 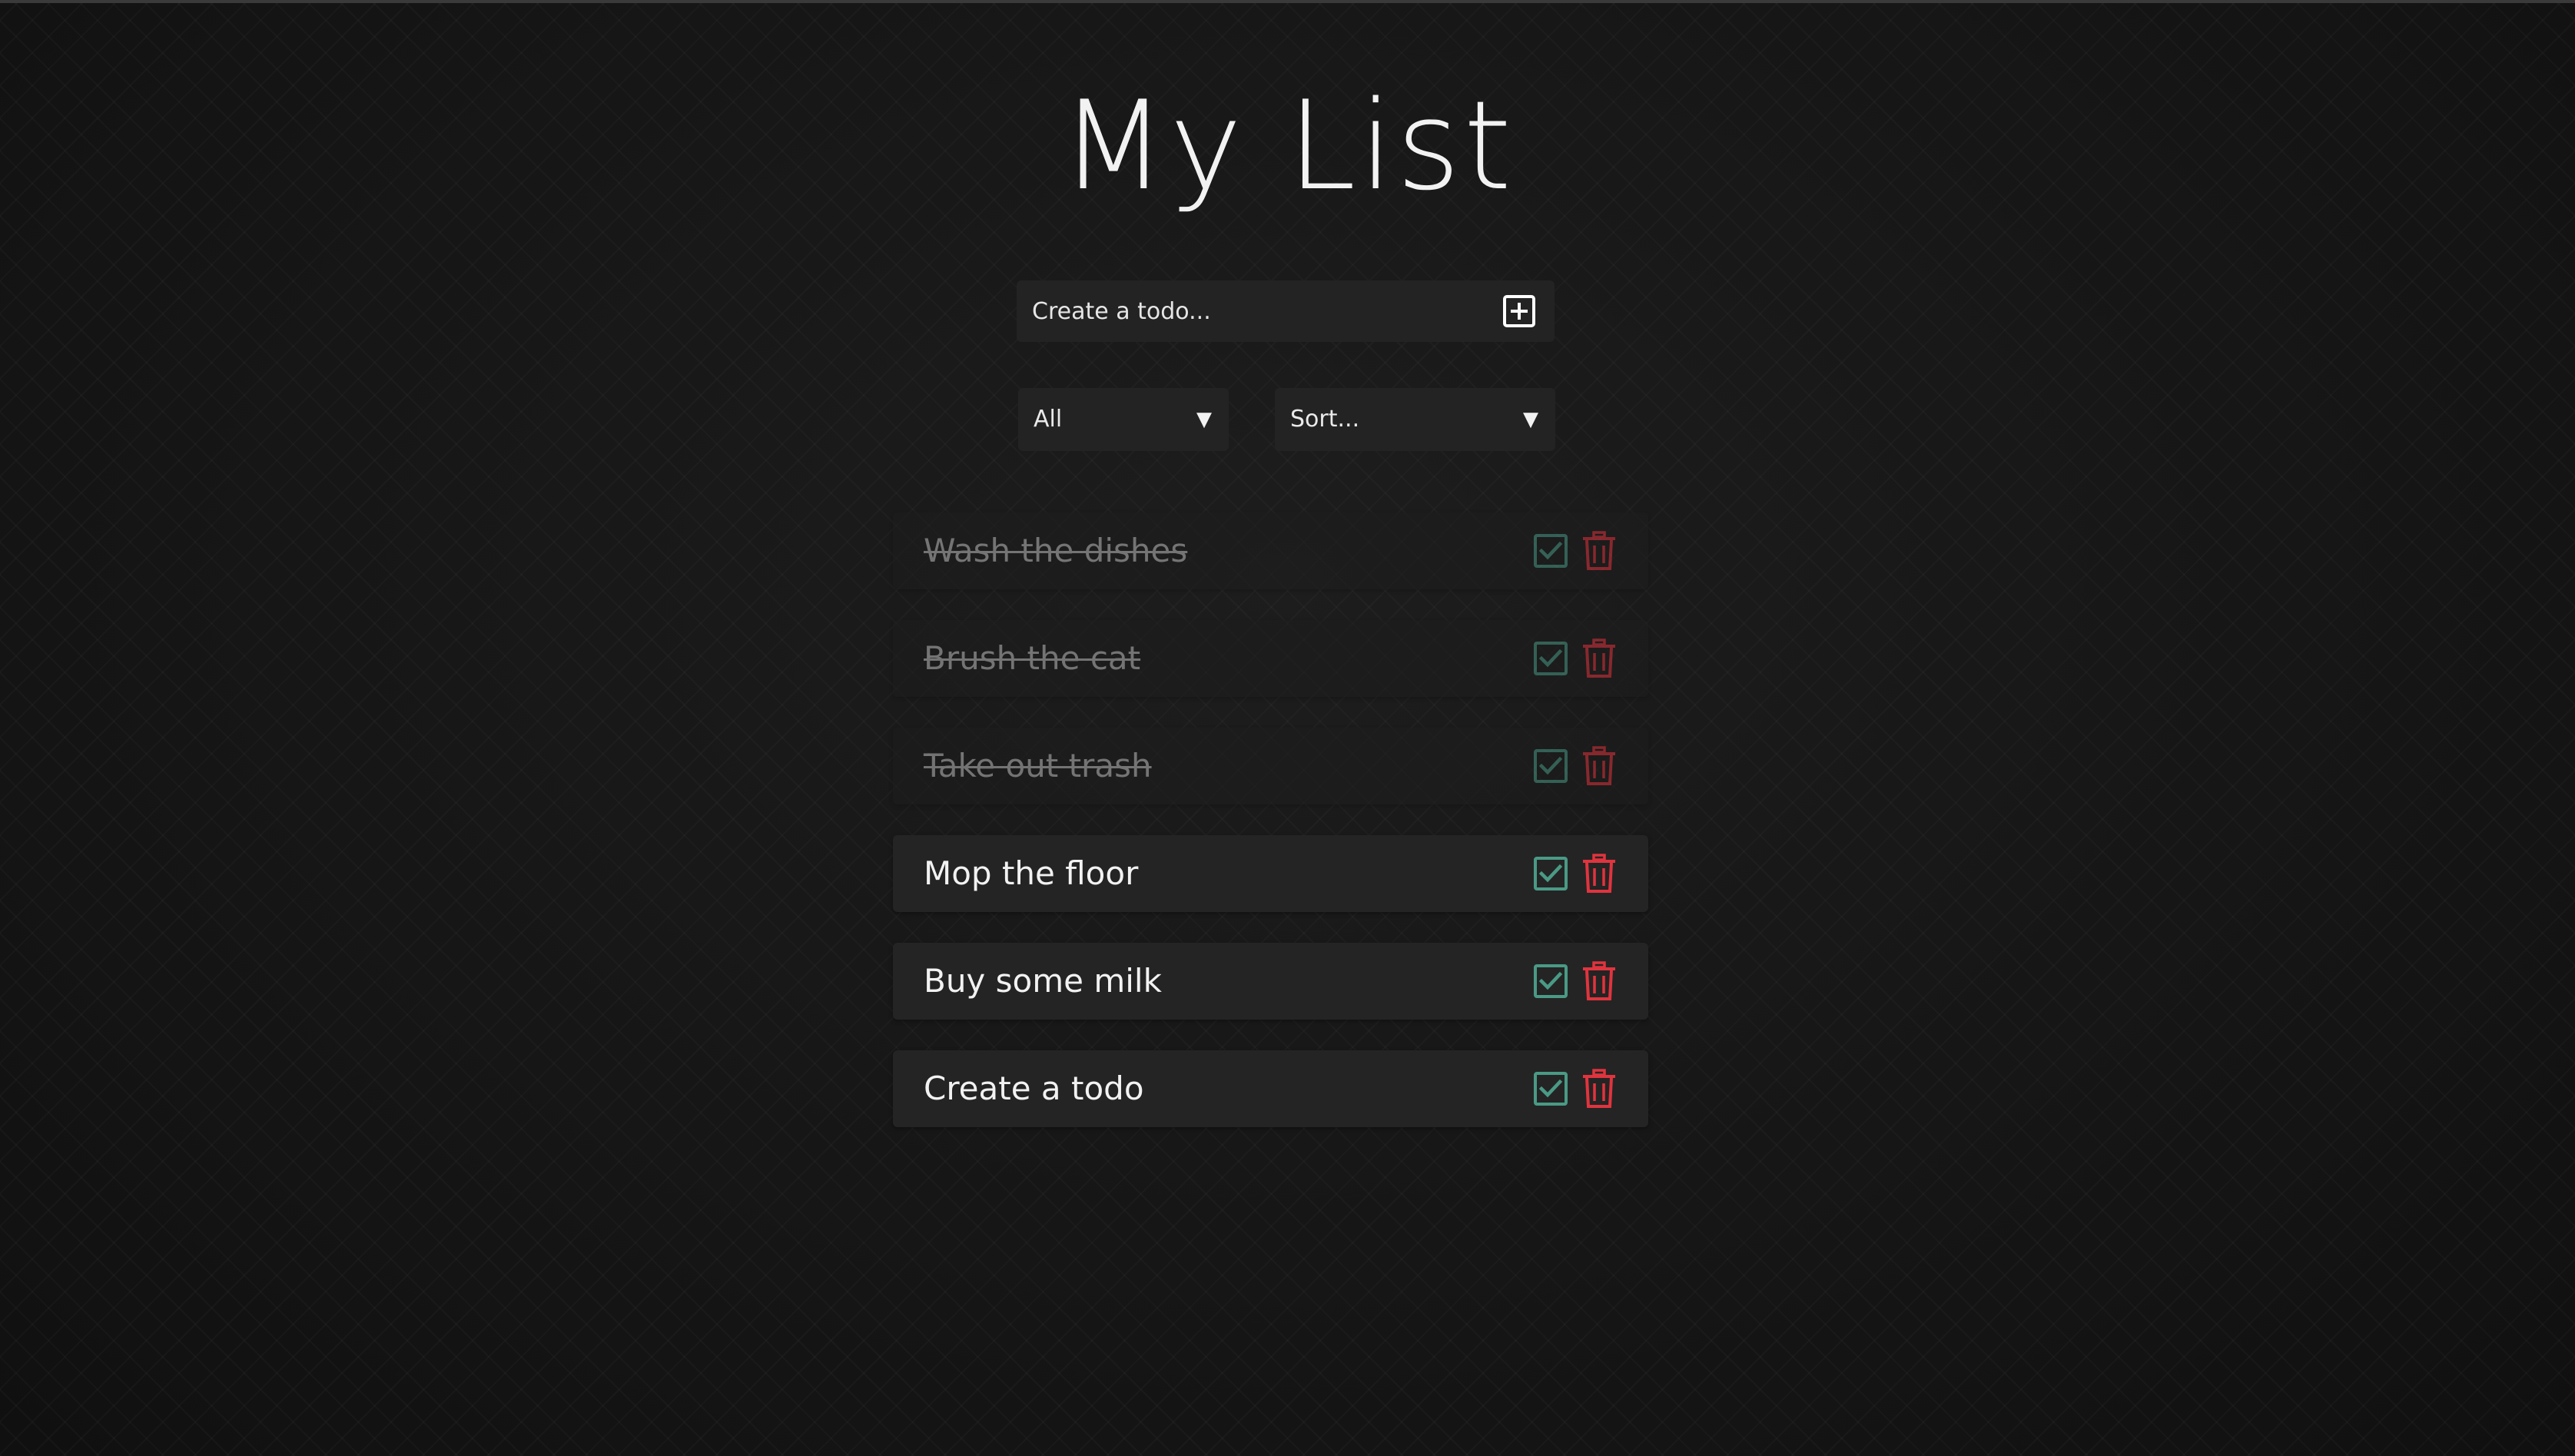 What do you see at coordinates (1415, 420) in the screenshot?
I see `sort-select: Sort... ▼` at bounding box center [1415, 420].